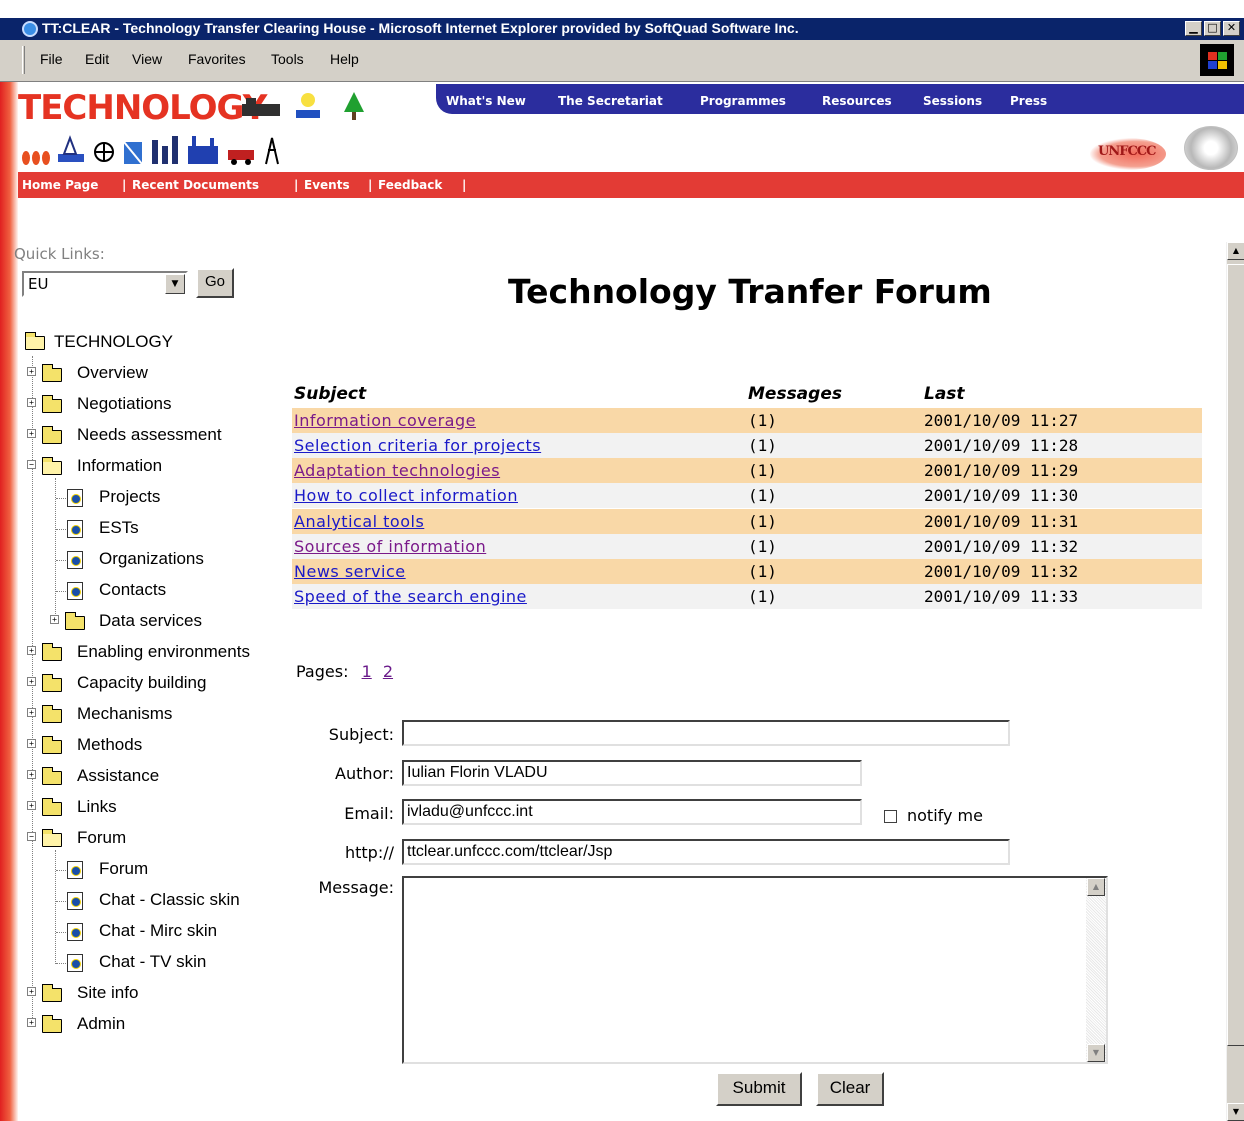 The height and width of the screenshot is (1121, 1244). What do you see at coordinates (1235, 655) in the screenshot?
I see `scrollbar-thumb` at bounding box center [1235, 655].